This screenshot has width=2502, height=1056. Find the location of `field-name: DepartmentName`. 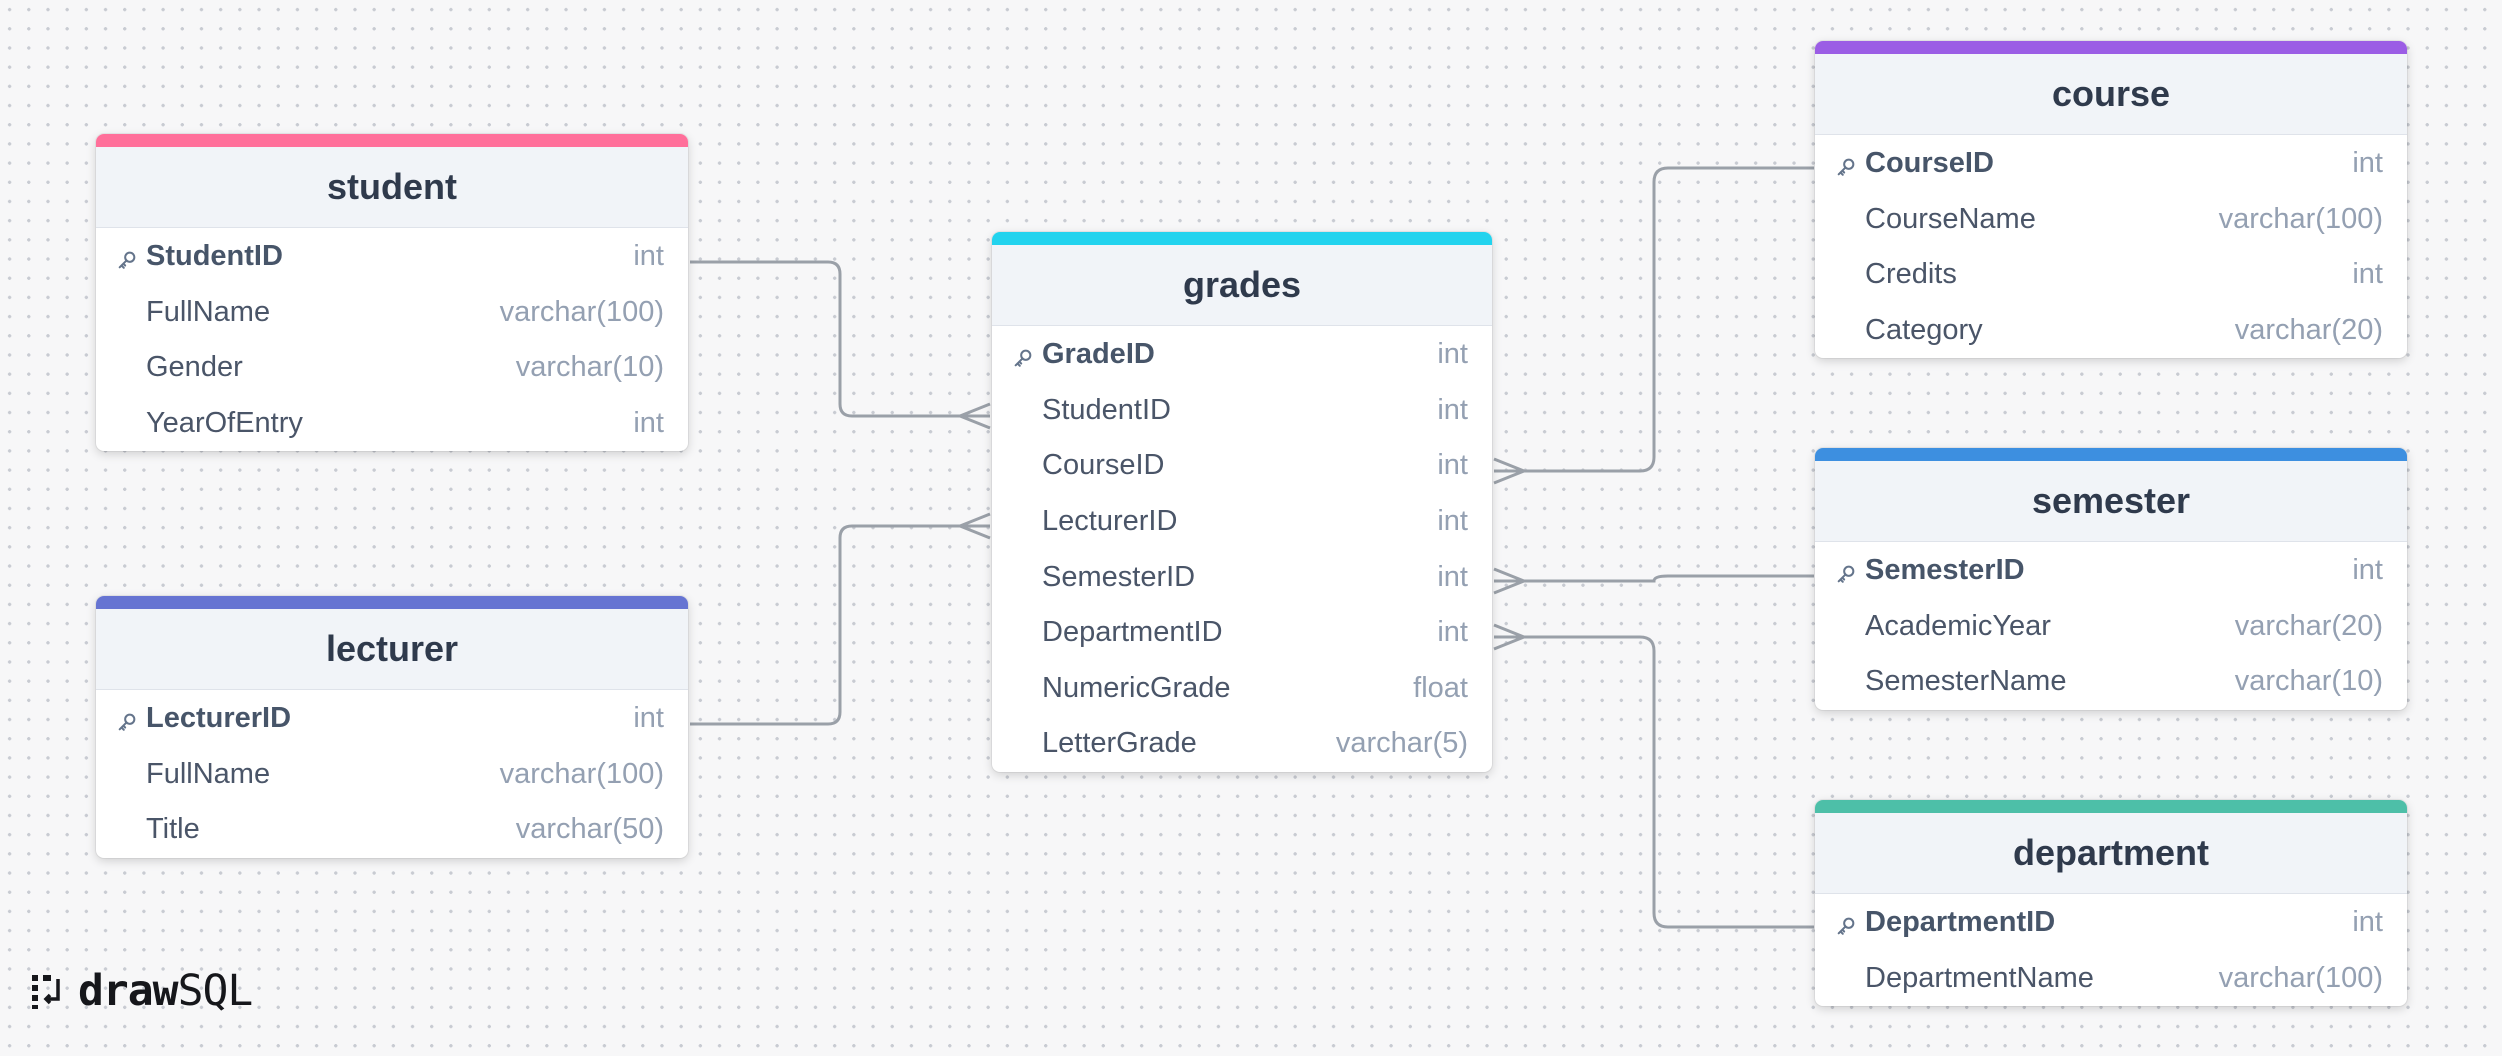

field-name: DepartmentName is located at coordinates (1979, 977).